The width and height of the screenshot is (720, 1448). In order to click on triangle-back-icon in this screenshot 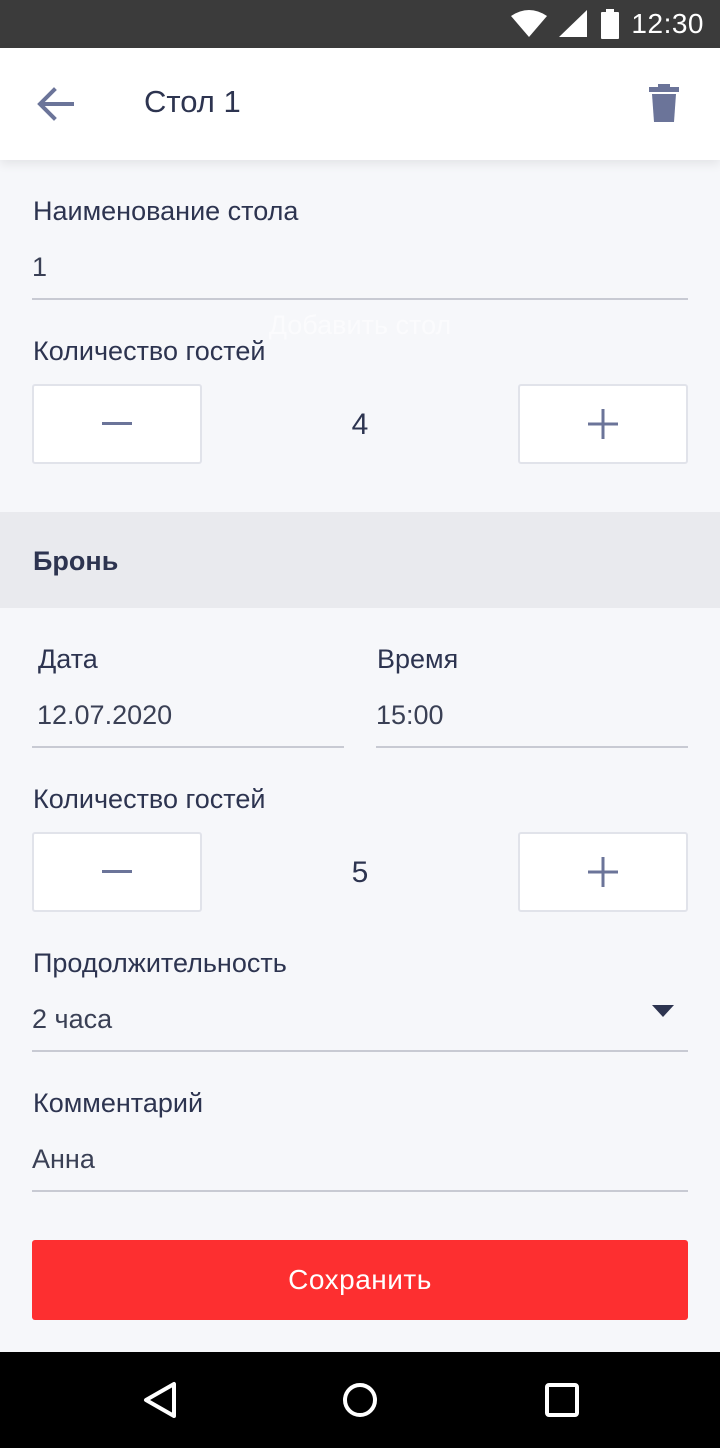, I will do `click(160, 1400)`.